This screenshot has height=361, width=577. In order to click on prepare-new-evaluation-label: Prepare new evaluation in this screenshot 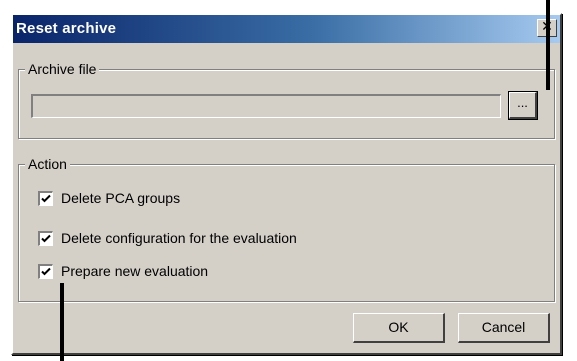, I will do `click(135, 271)`.